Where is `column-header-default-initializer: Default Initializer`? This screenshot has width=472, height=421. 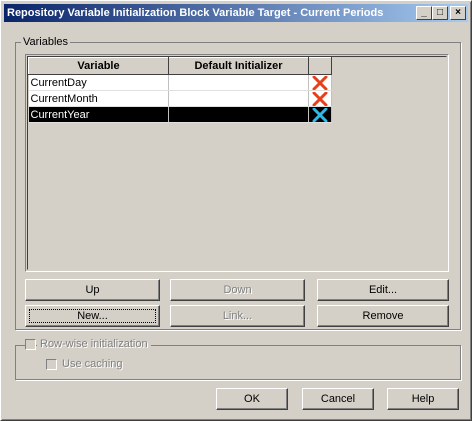
column-header-default-initializer: Default Initializer is located at coordinates (238, 66).